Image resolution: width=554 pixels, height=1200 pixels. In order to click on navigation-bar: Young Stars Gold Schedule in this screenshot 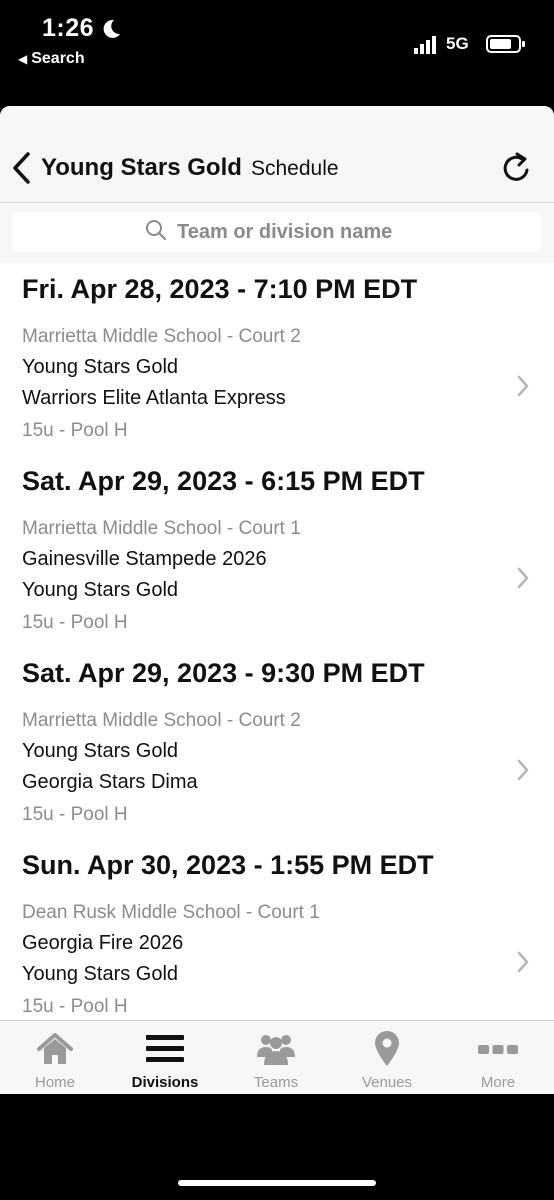, I will do `click(277, 154)`.